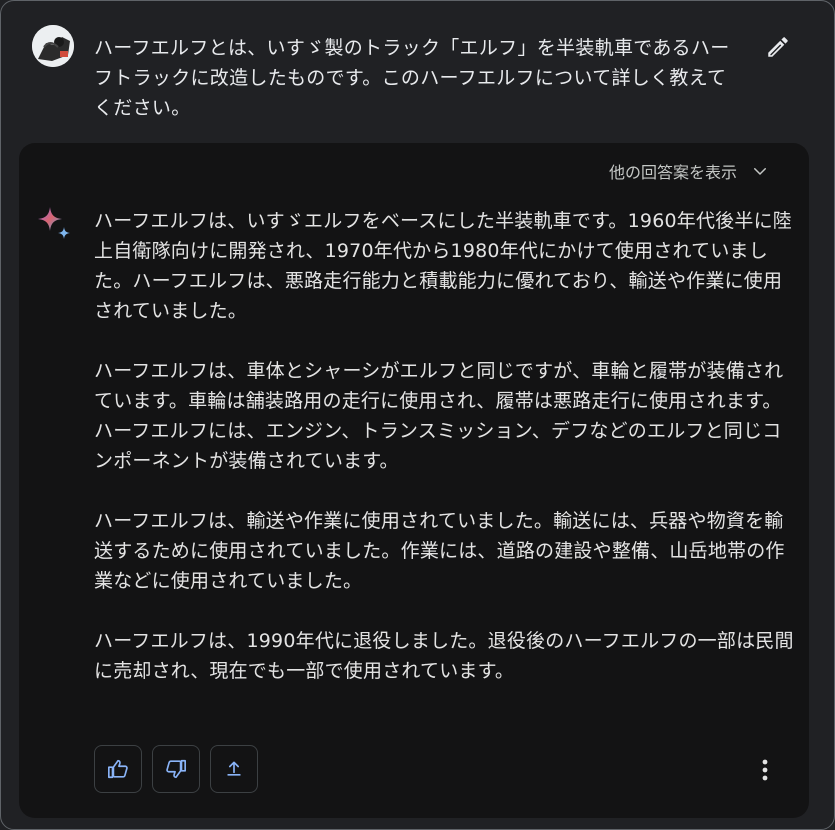  I want to click on thumbs-down-icon, so click(176, 769).